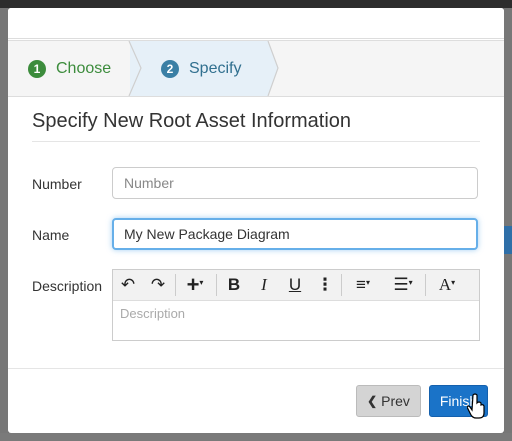 This screenshot has height=441, width=512. What do you see at coordinates (170, 68) in the screenshot?
I see `step-number-badge: 2` at bounding box center [170, 68].